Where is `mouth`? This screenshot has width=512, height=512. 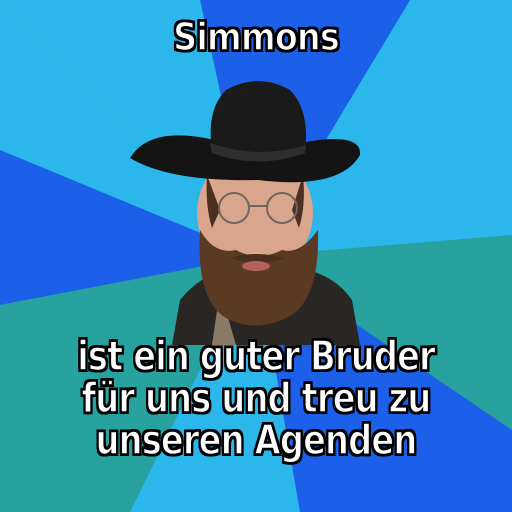 mouth is located at coordinates (256, 266).